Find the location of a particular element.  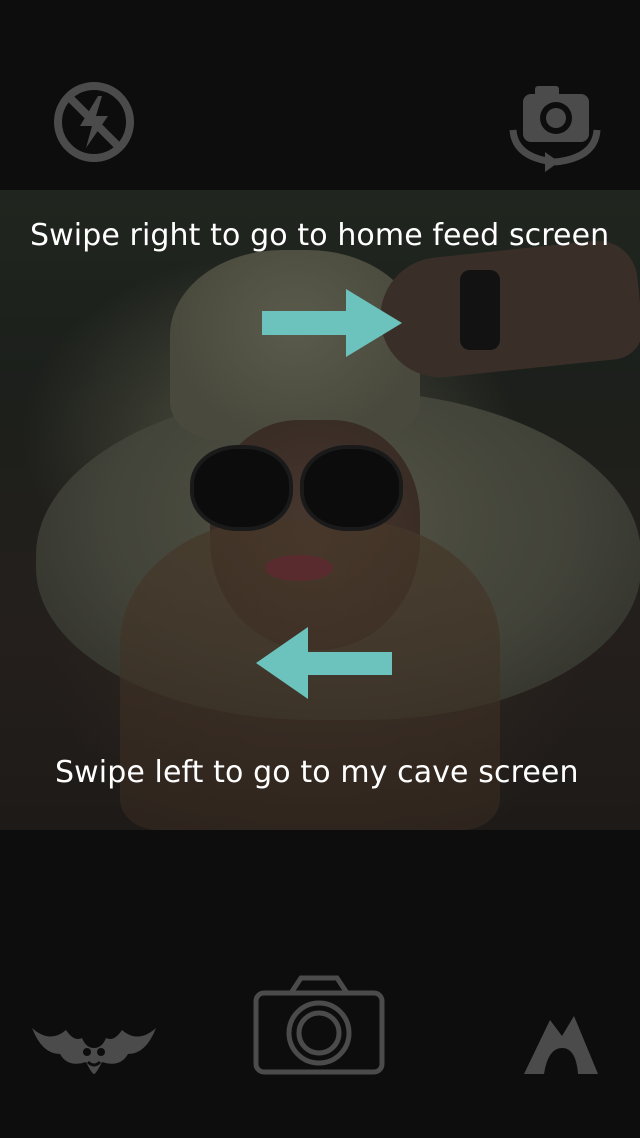

bat-icon is located at coordinates (94, 1047).